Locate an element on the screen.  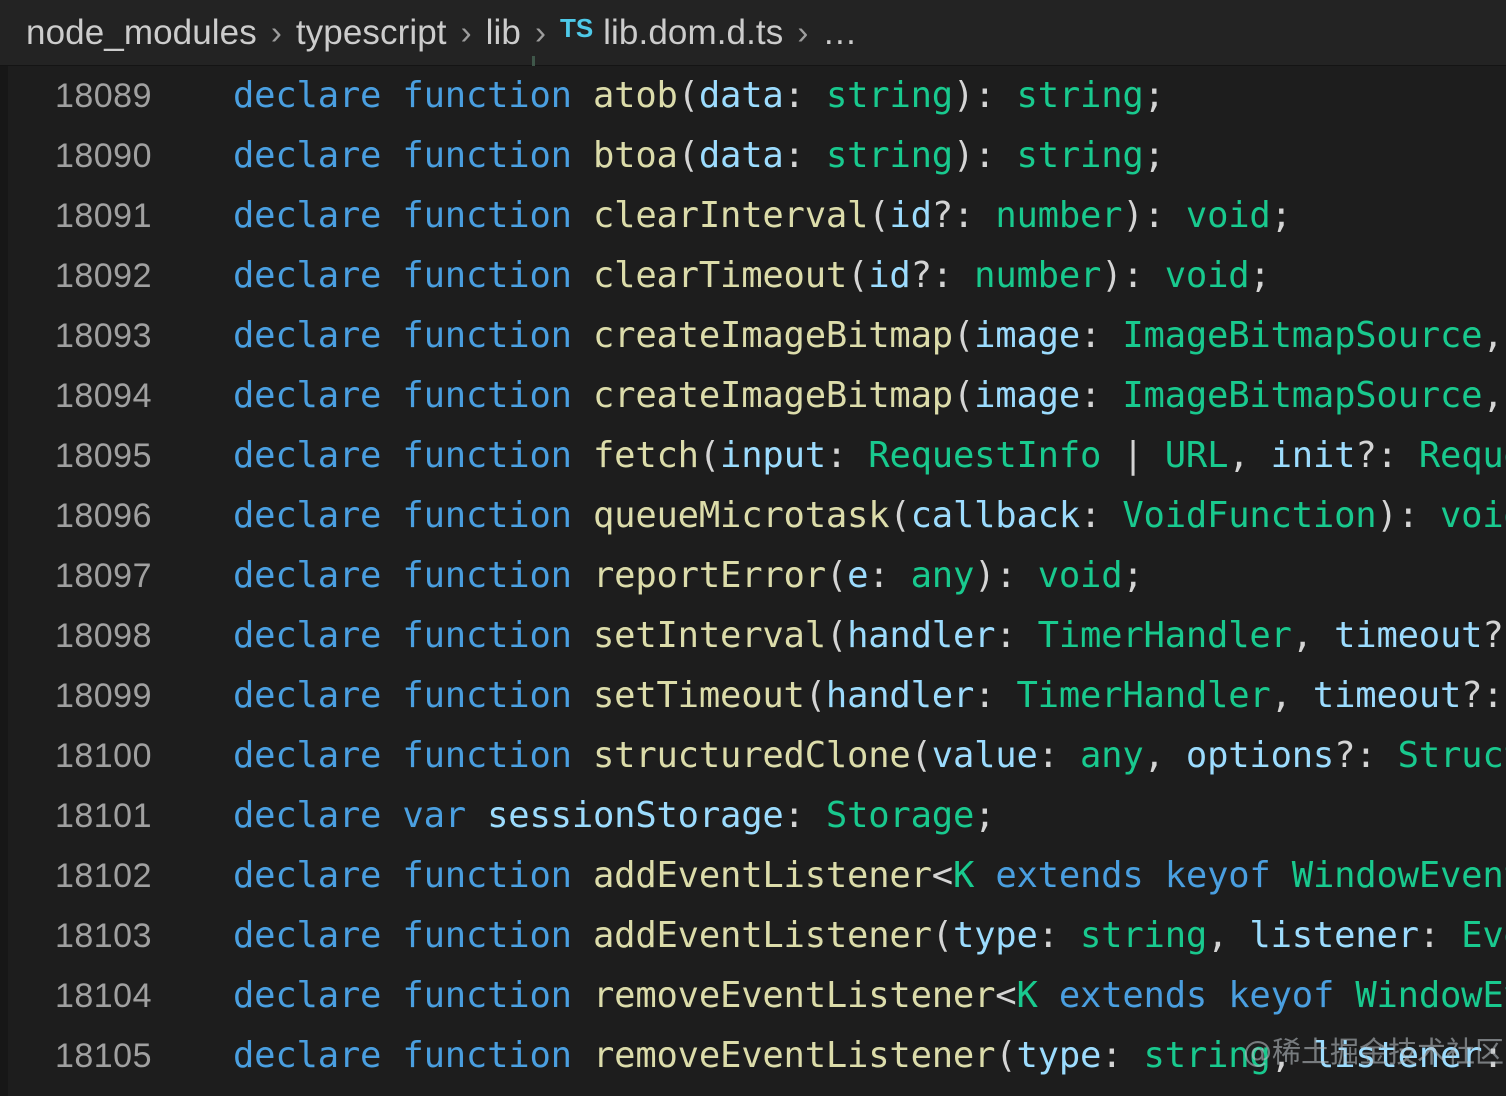
token-function-name: addEventListener is located at coordinates (762, 875).